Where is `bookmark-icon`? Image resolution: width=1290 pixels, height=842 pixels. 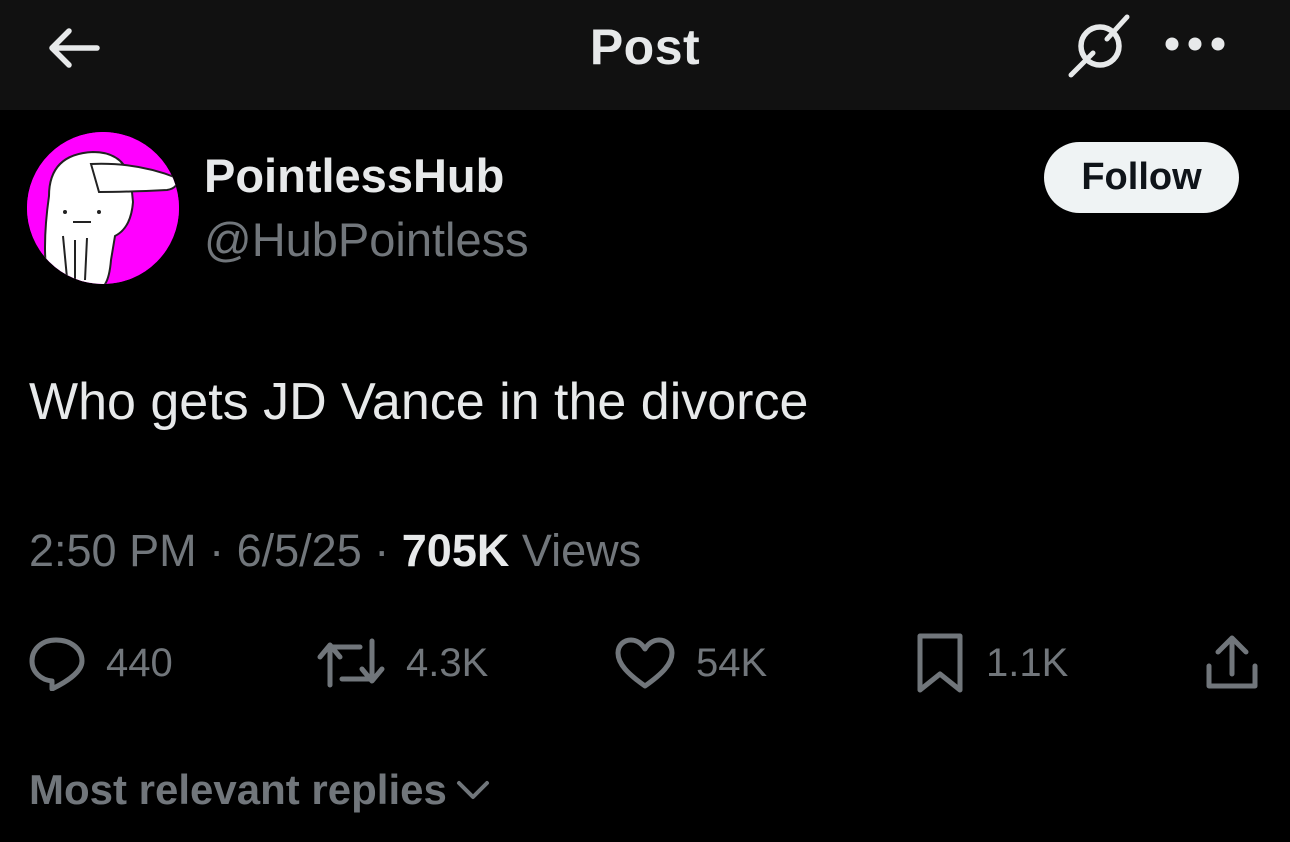 bookmark-icon is located at coordinates (940, 663).